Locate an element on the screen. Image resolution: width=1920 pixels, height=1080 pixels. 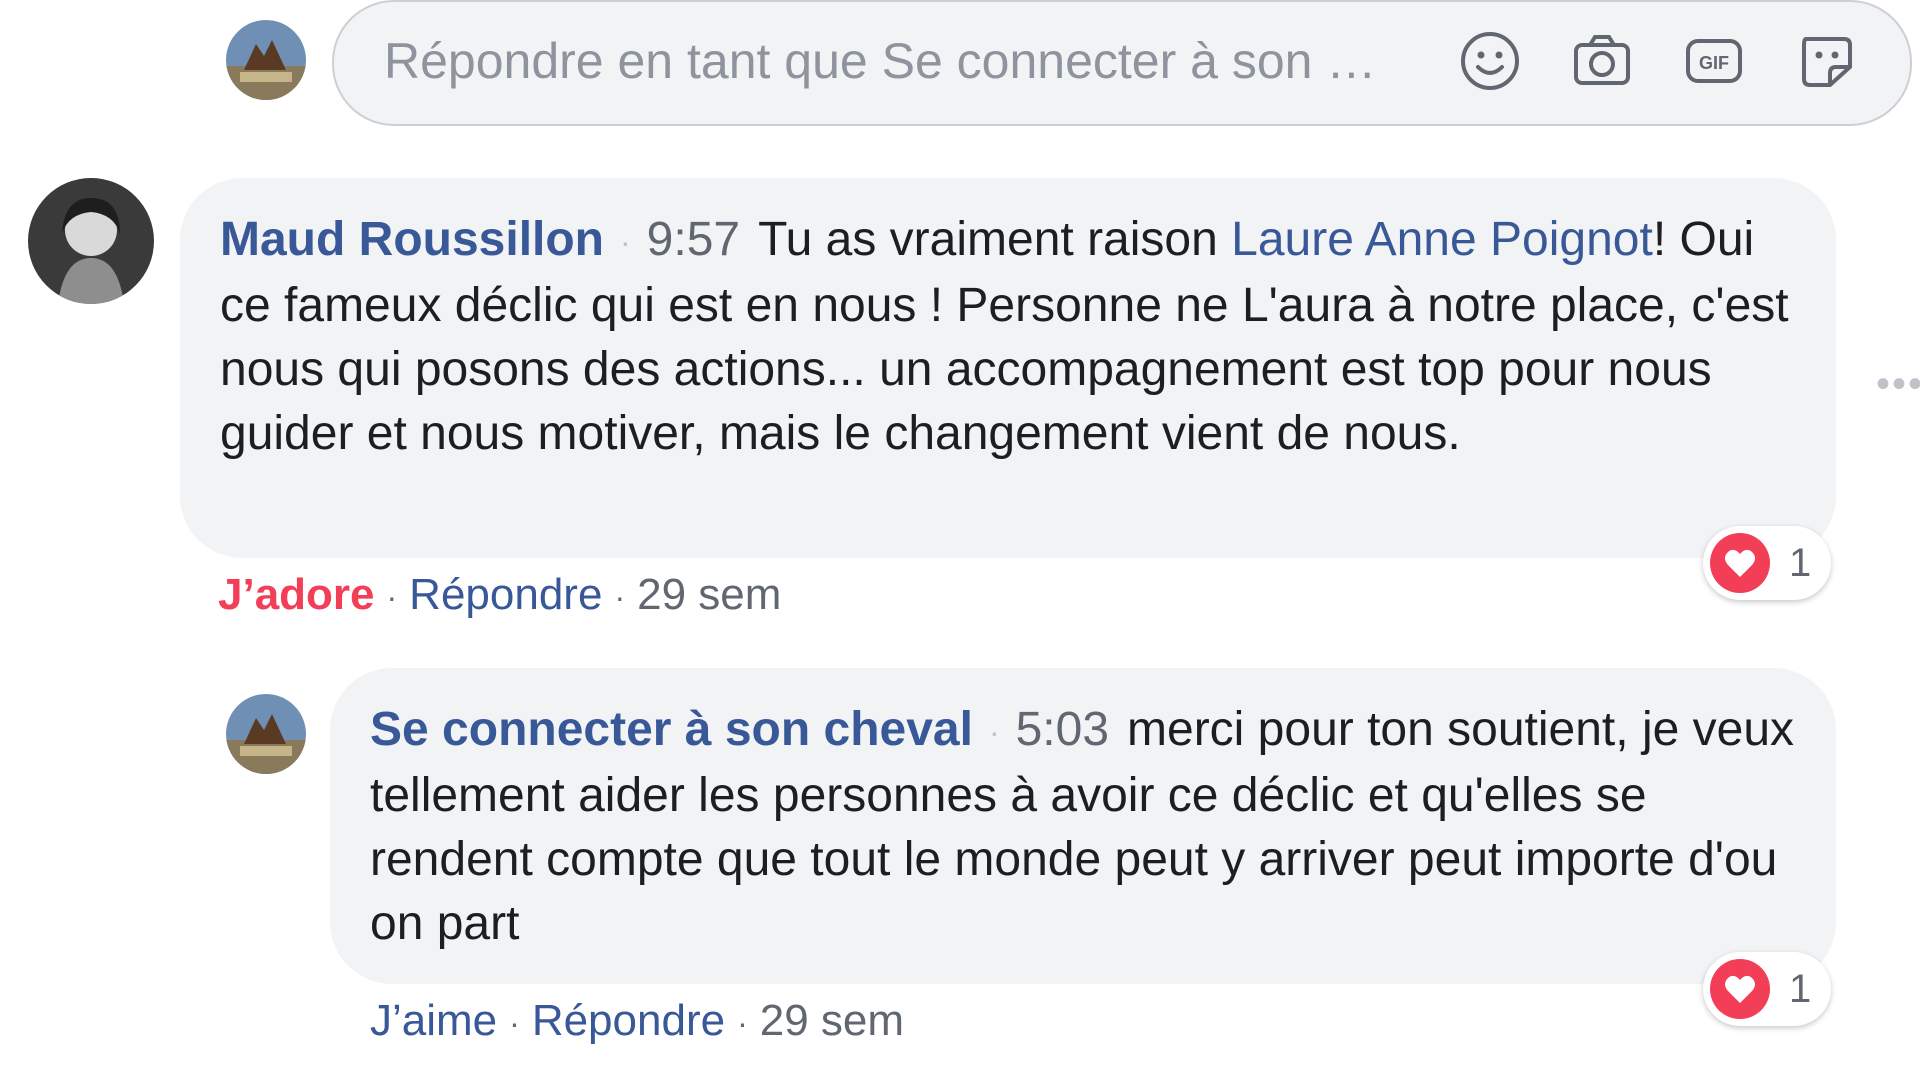
like-button: J’aime is located at coordinates (433, 1020).